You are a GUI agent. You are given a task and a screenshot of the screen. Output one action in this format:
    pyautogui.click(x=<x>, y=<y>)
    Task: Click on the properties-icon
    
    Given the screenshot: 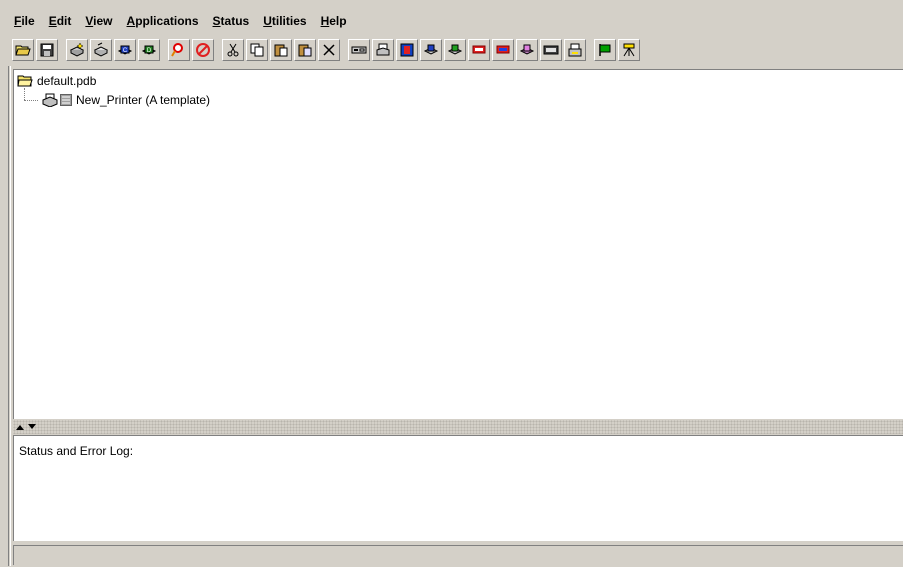 What is the action you would take?
    pyautogui.click(x=359, y=50)
    